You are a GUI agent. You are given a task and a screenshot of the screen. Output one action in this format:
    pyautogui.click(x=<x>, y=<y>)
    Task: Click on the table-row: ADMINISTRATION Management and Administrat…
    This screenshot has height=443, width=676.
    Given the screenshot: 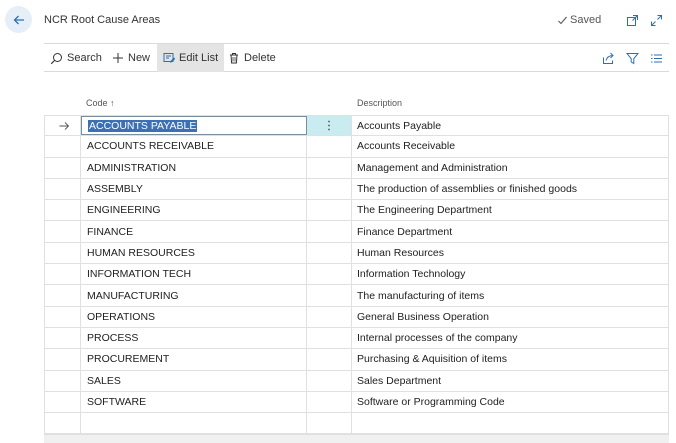 What is the action you would take?
    pyautogui.click(x=356, y=168)
    